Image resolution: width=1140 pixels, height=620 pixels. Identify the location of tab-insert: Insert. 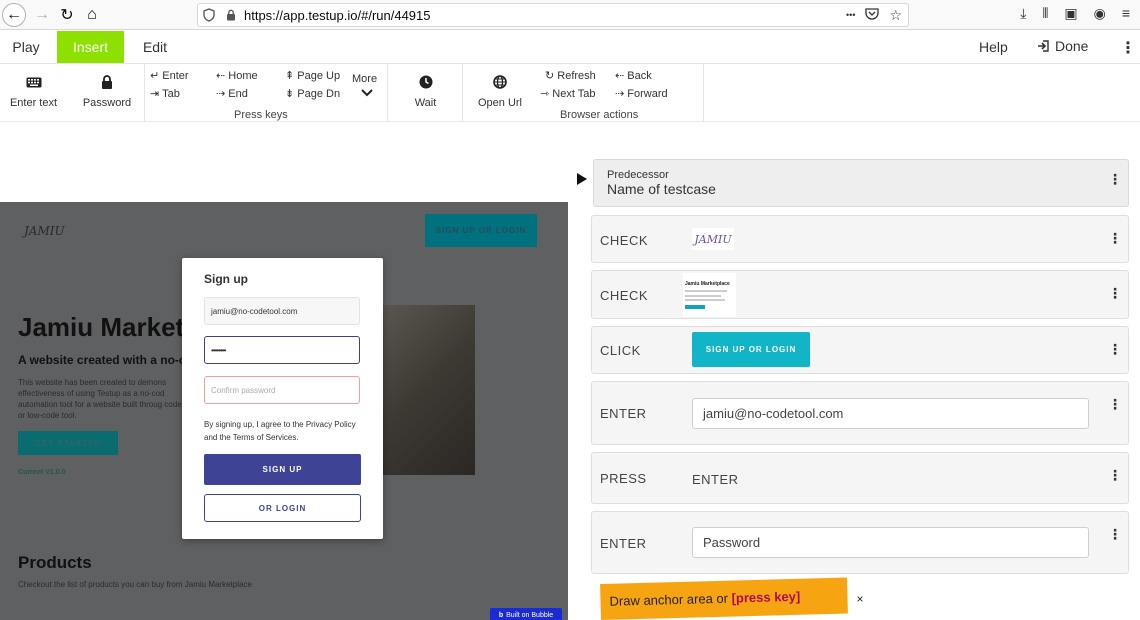
(90, 47).